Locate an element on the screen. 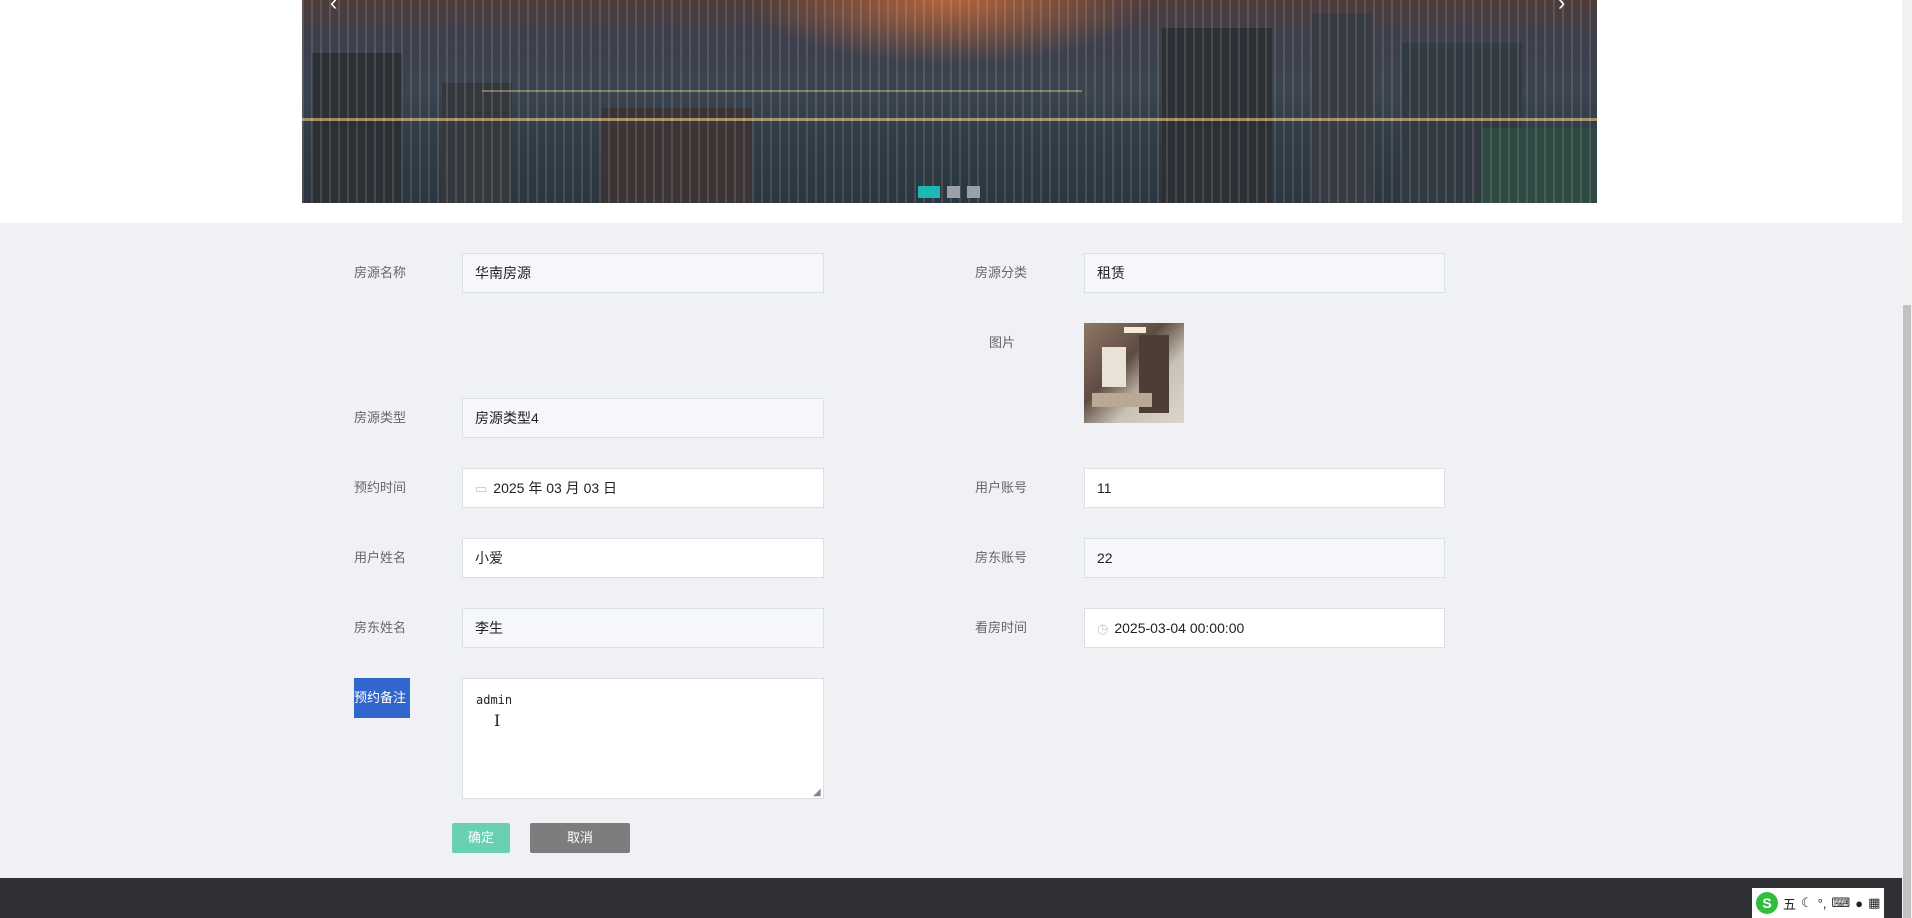 The height and width of the screenshot is (918, 1912). grid-icon: ▦ is located at coordinates (1874, 903).